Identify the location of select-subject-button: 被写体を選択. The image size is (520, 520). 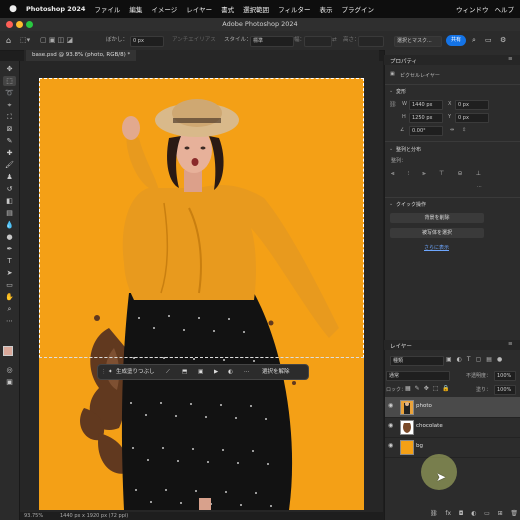
(437, 233).